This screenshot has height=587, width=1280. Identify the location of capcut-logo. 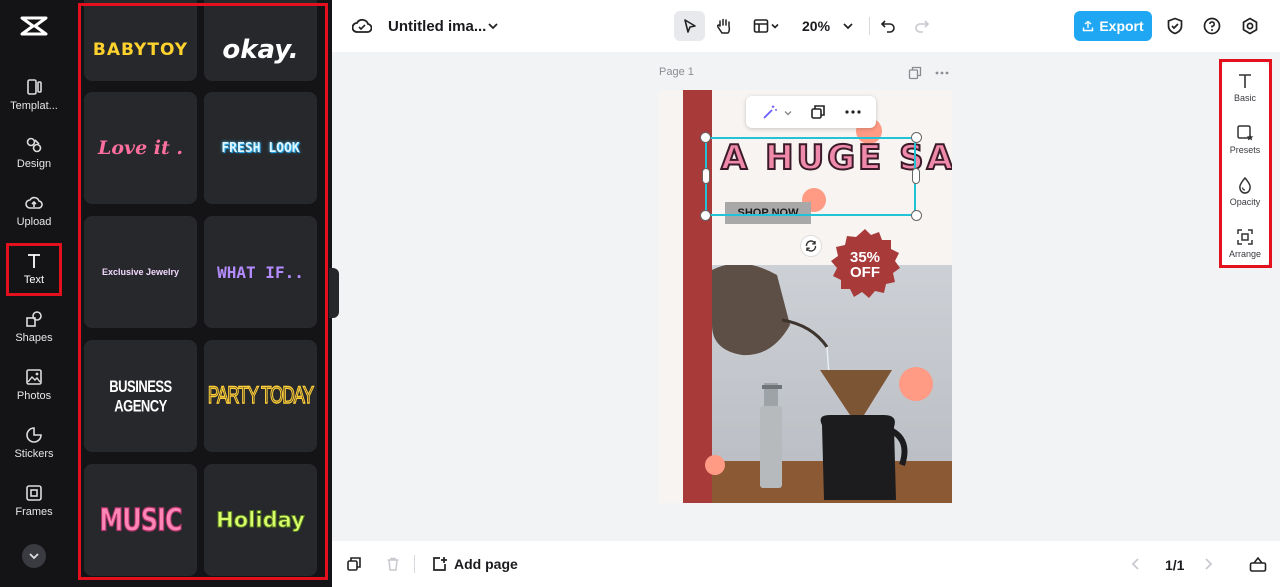
(34, 26).